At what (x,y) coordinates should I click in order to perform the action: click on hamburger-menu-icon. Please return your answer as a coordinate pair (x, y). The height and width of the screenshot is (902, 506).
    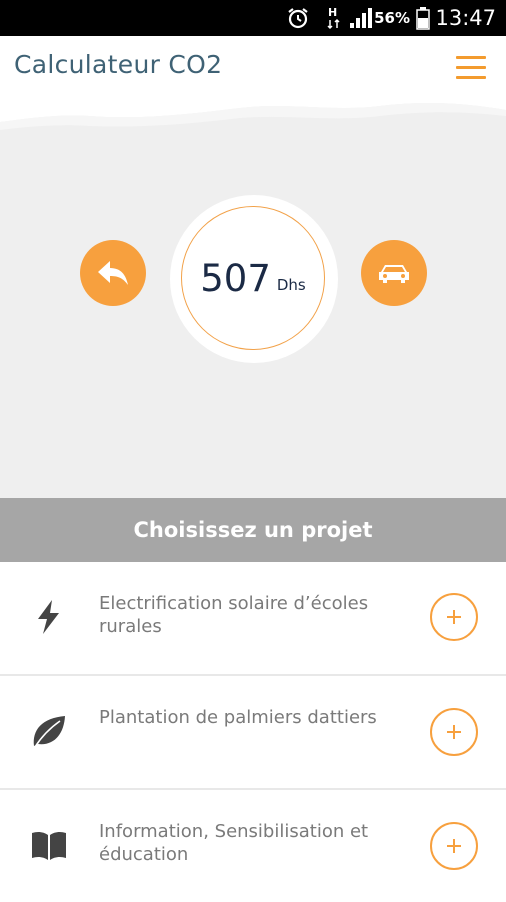
    Looking at the image, I should click on (471, 68).